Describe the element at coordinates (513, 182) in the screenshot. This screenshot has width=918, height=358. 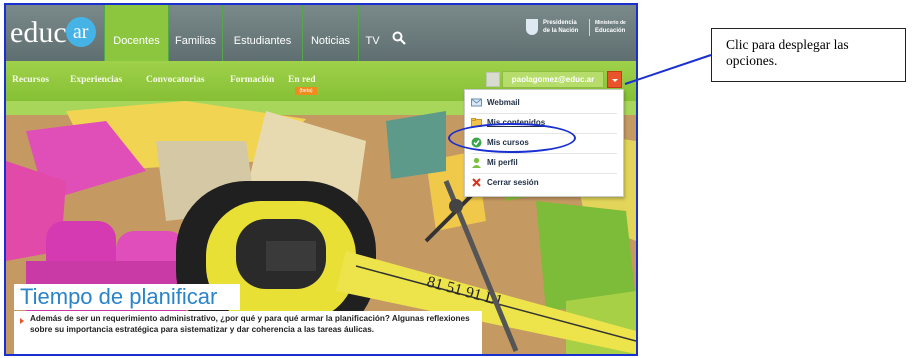
I see `menu-item-label: Cerrar sesión` at that location.